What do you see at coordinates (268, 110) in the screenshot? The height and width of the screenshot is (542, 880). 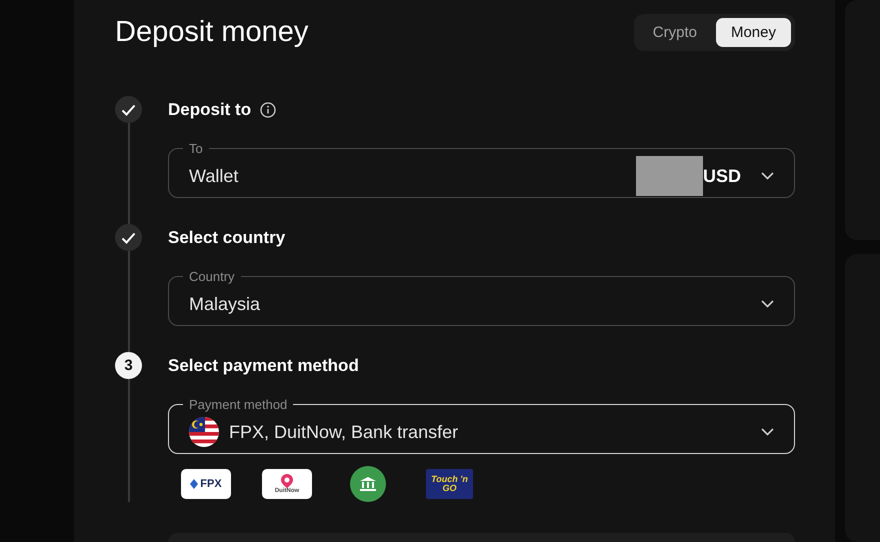 I see `info-icon` at bounding box center [268, 110].